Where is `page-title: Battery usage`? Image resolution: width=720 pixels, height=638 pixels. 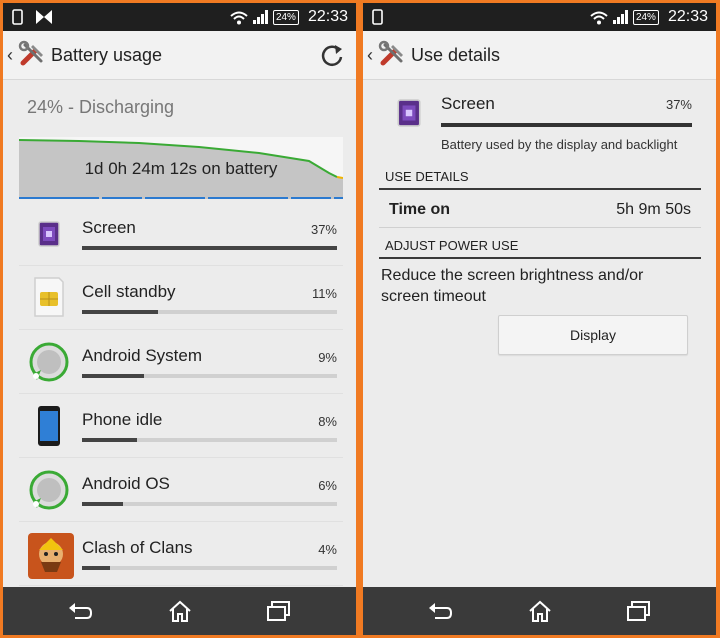
page-title: Battery usage is located at coordinates (107, 55).